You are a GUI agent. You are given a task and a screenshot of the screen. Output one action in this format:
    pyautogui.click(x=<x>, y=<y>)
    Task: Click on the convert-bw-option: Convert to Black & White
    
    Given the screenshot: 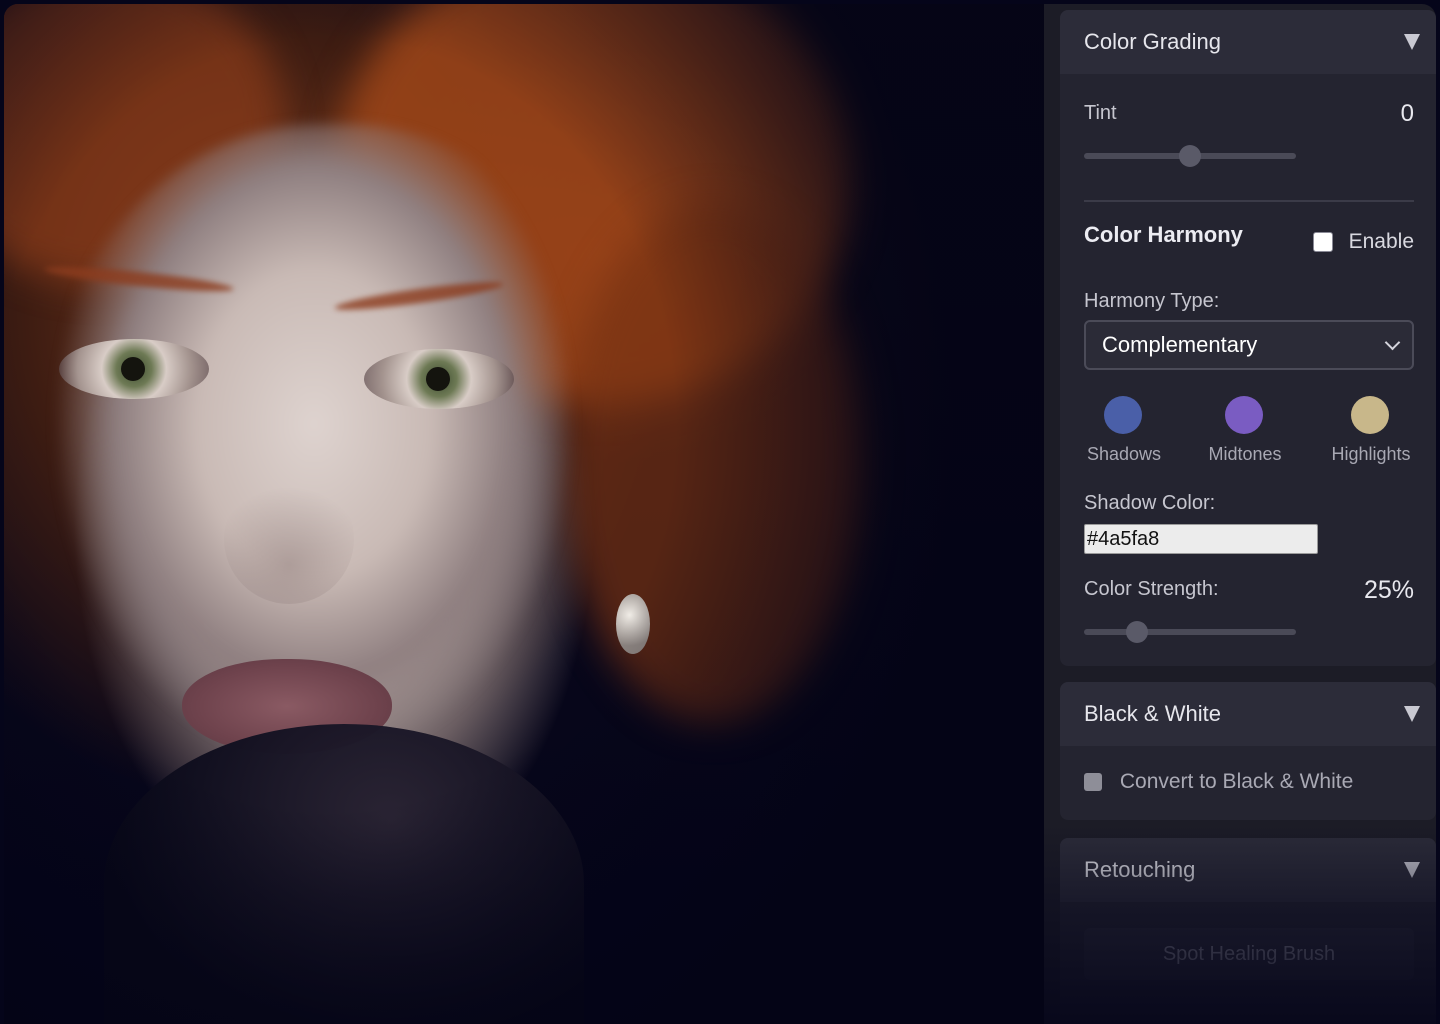 What is the action you would take?
    pyautogui.click(x=1249, y=782)
    